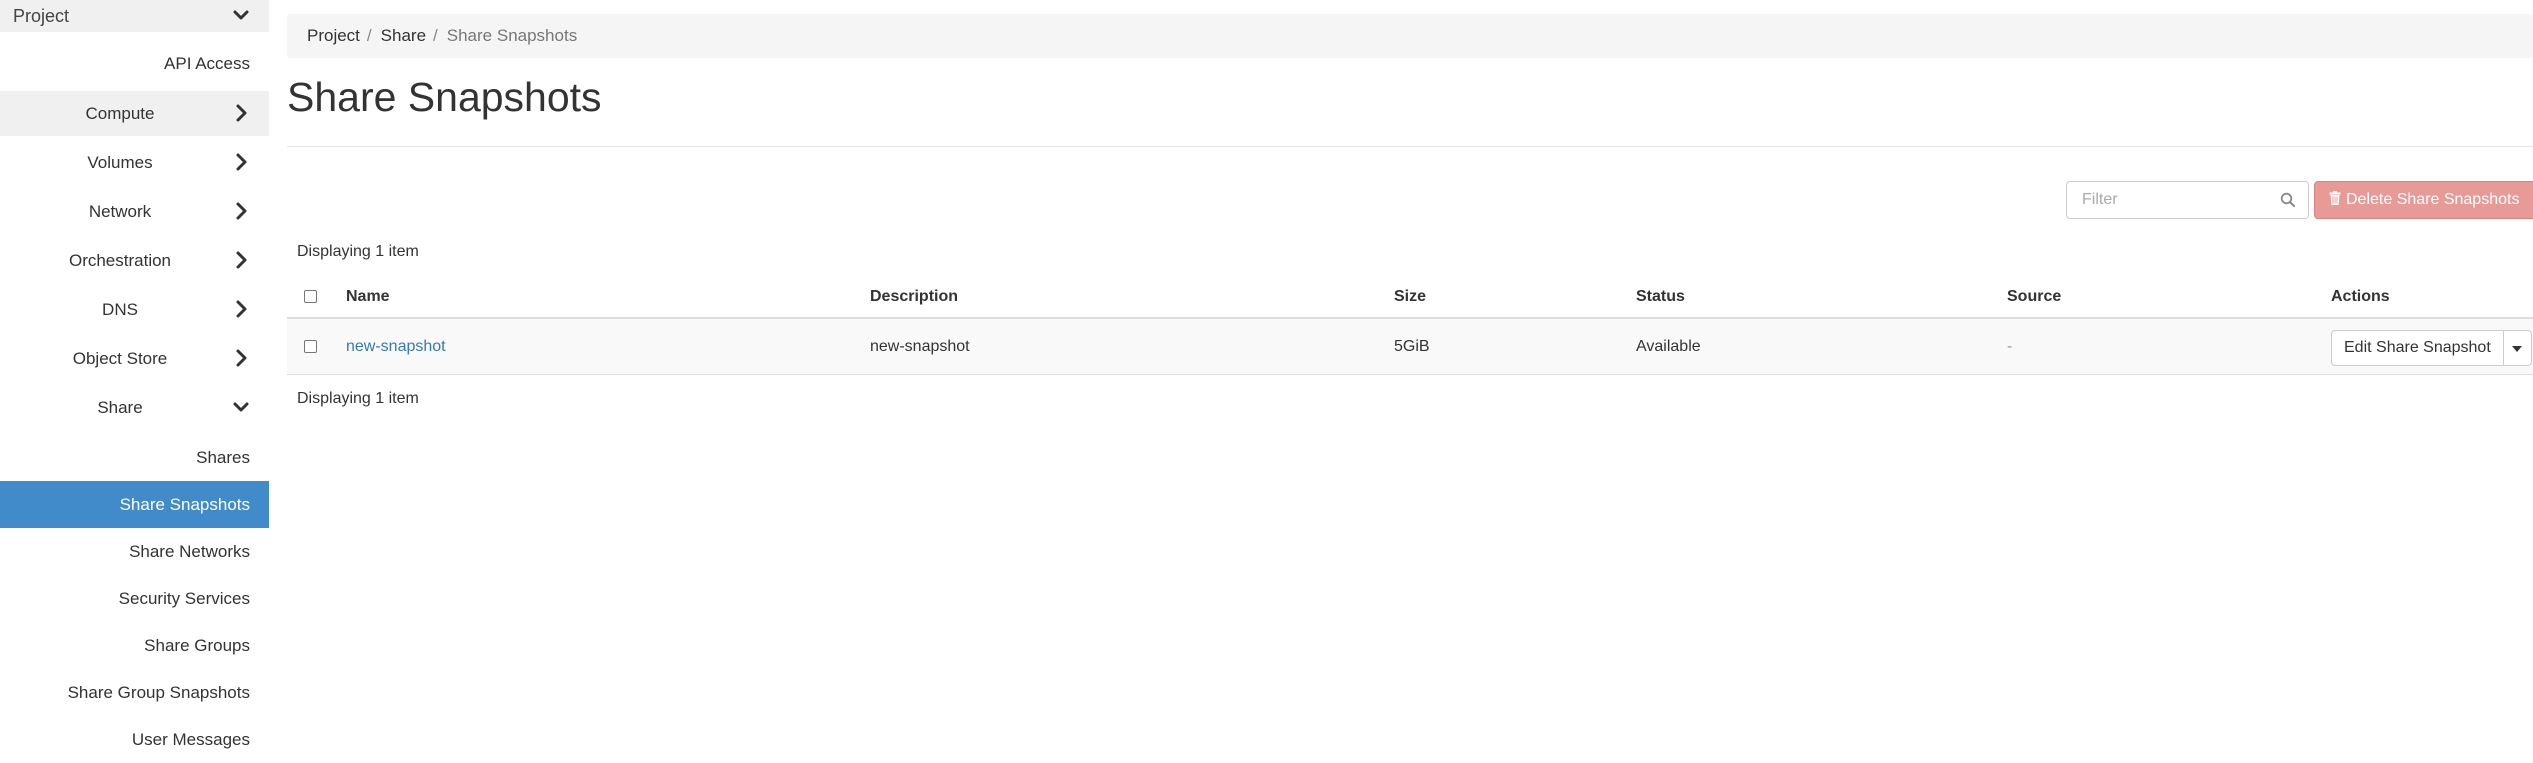  What do you see at coordinates (920, 346) in the screenshot?
I see `snapshot-description: new-snapshot` at bounding box center [920, 346].